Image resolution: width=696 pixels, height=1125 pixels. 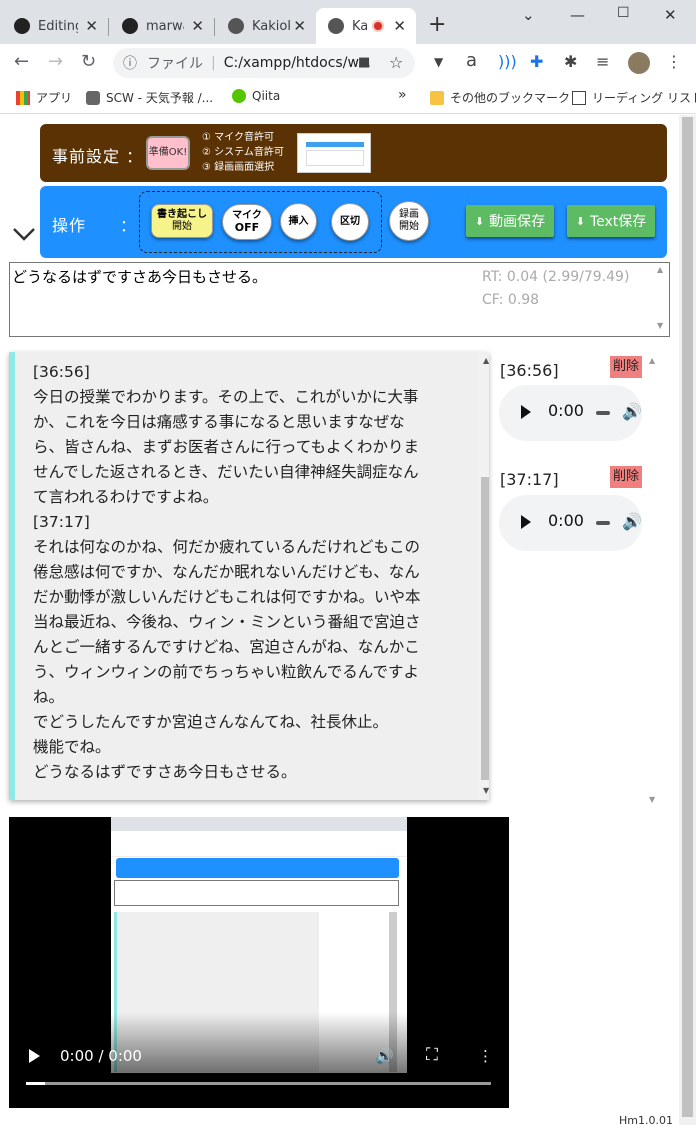 I want to click on bookmark-qiita: Qiita, so click(x=256, y=96).